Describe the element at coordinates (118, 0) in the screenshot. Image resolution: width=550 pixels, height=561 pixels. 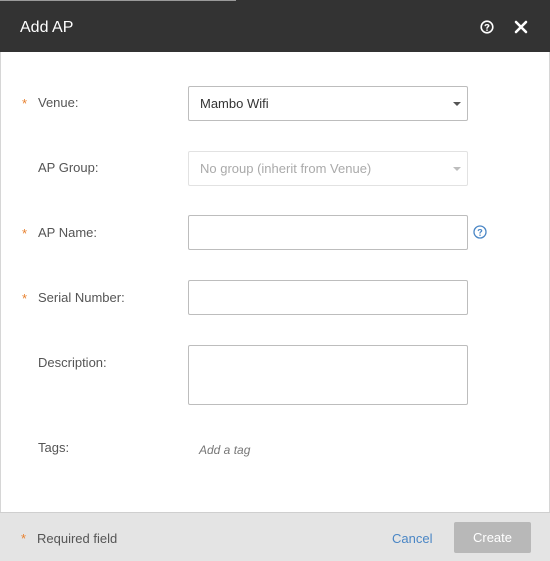
I see `header-top-line` at that location.